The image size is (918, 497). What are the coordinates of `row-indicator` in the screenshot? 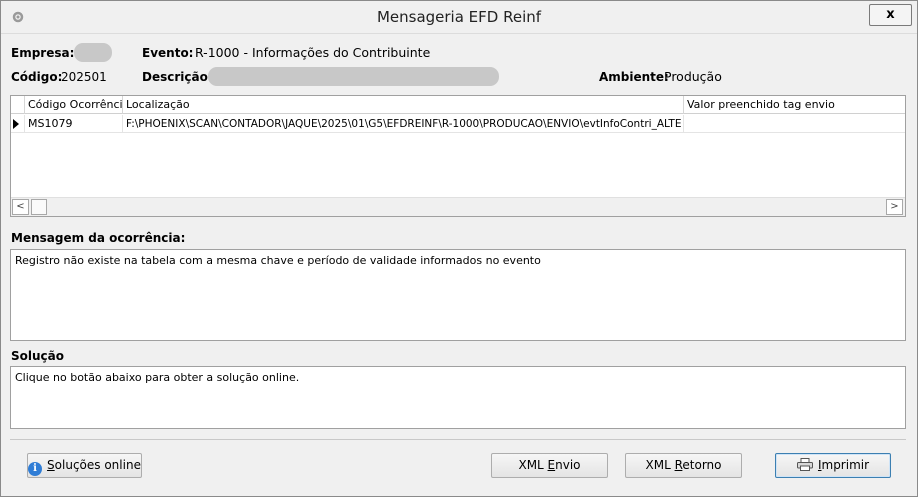 It's located at (18, 124).